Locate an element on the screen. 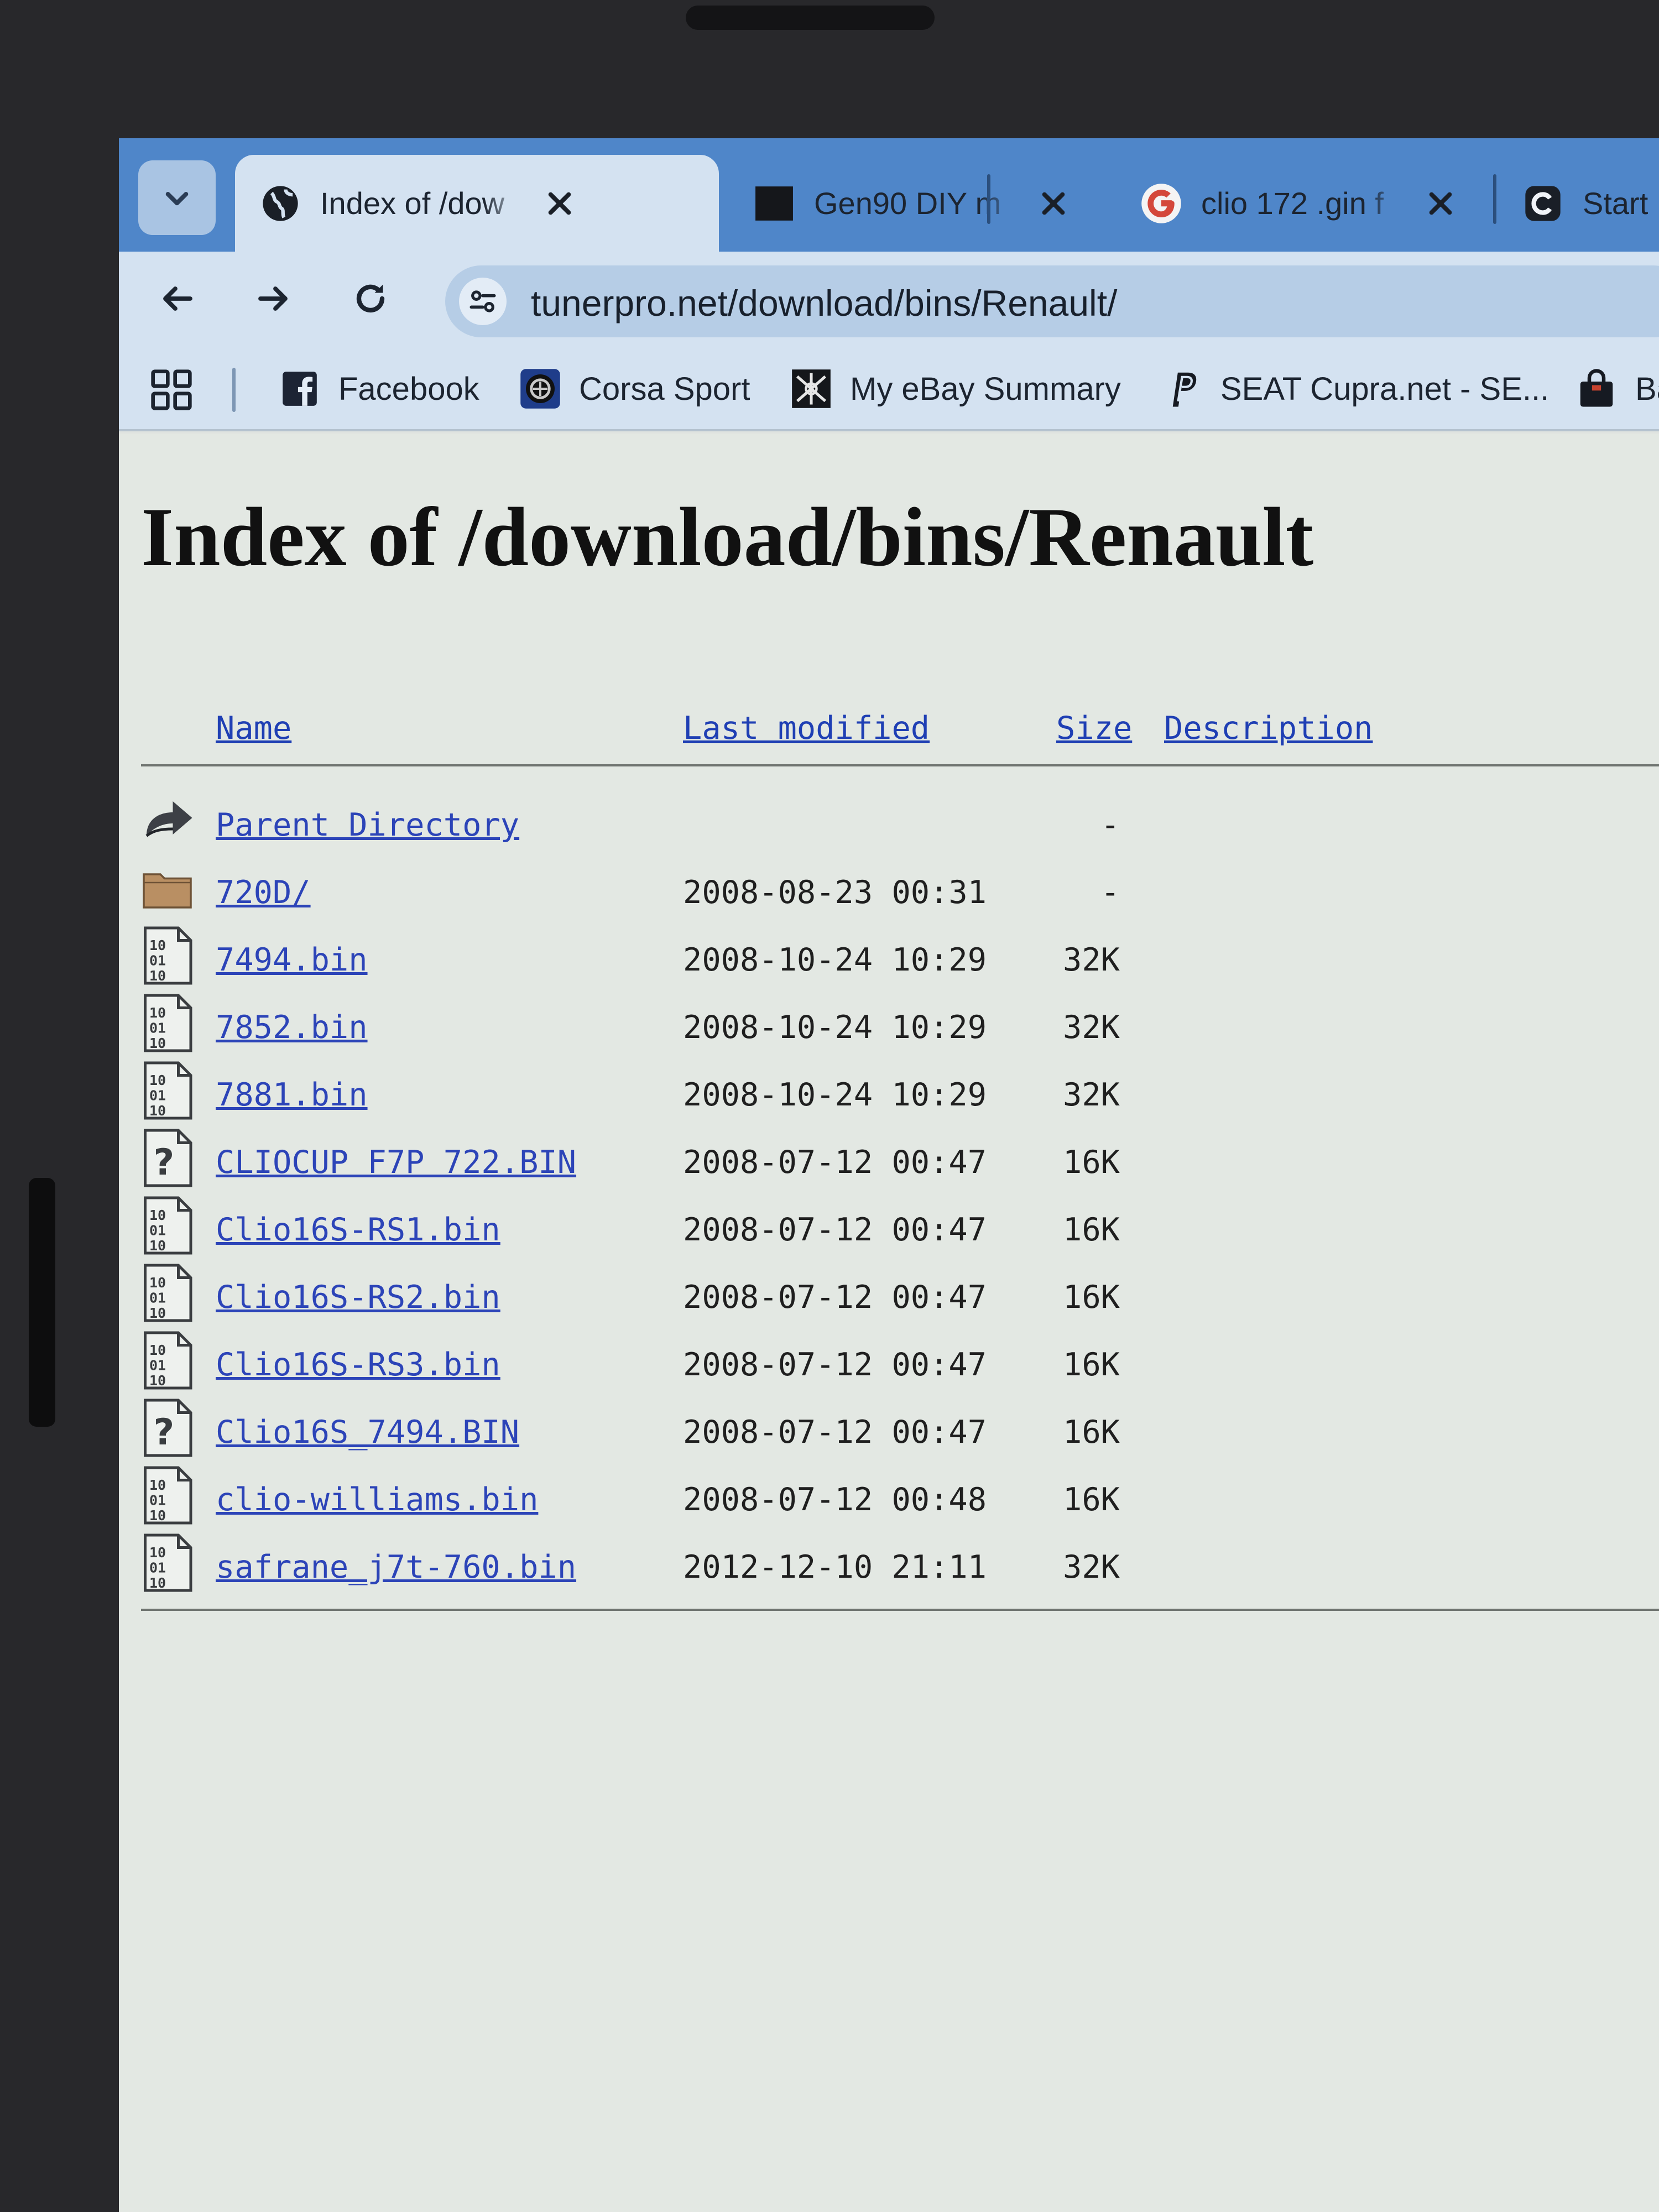 The image size is (1659, 2212). column-header-size: Size is located at coordinates (1094, 729).